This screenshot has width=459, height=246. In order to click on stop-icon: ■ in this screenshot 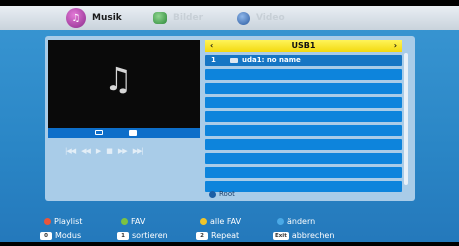, I will do `click(109, 151)`.